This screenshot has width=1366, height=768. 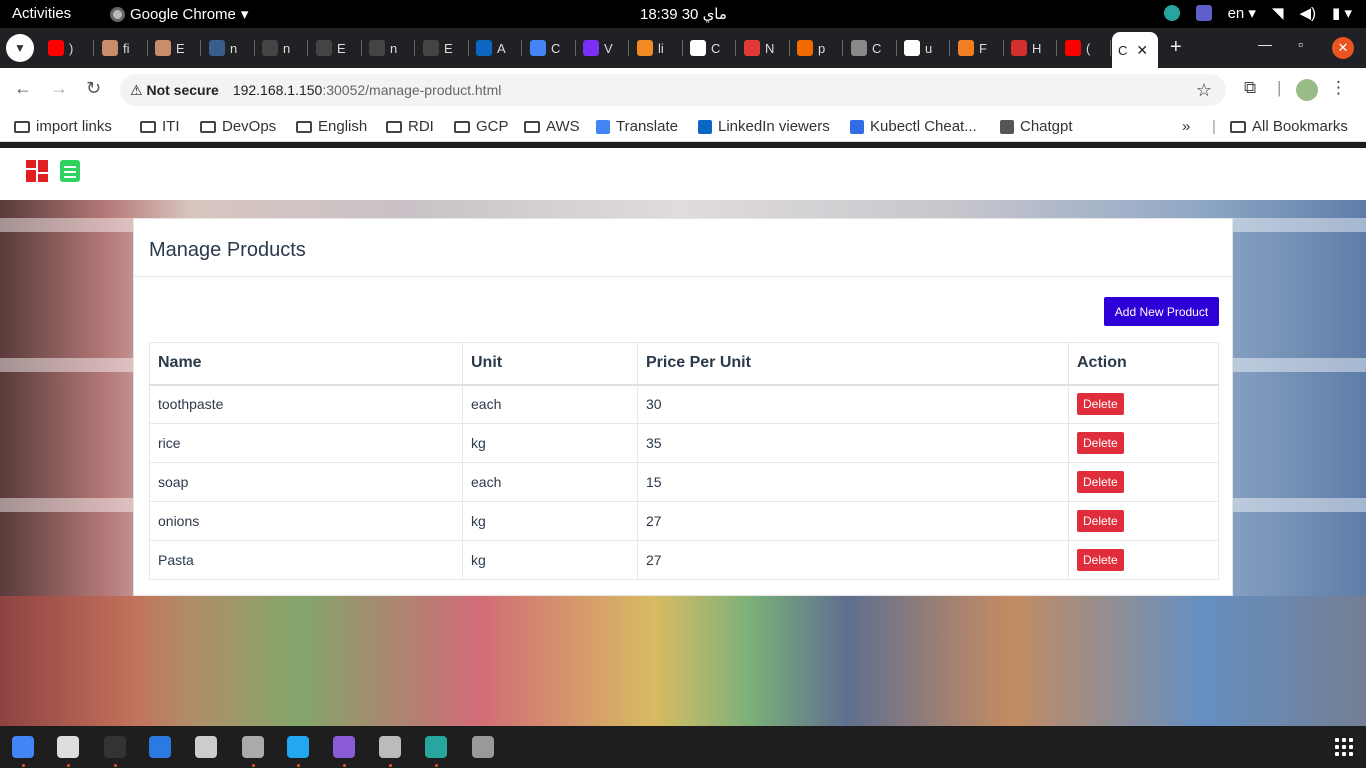 I want to click on vscode-icon, so click(x=298, y=747).